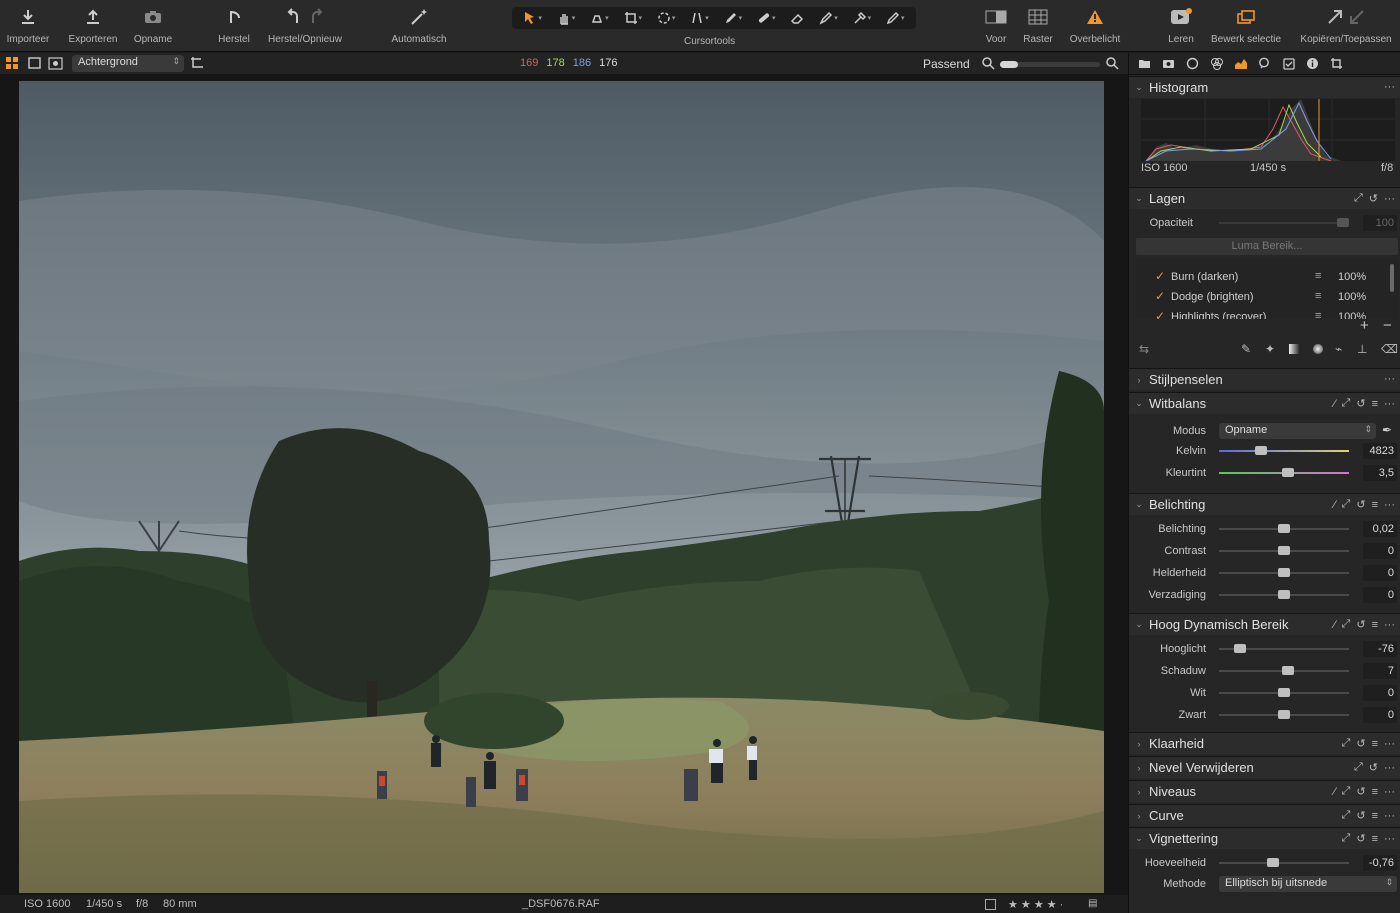 This screenshot has width=1400, height=913. Describe the element at coordinates (990, 904) in the screenshot. I see `select-checkbox` at that location.